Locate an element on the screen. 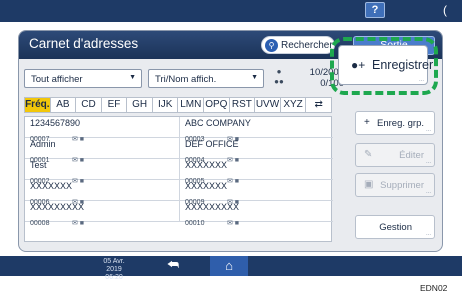 The width and height of the screenshot is (462, 296). entry-number: 00008 is located at coordinates (40, 223).